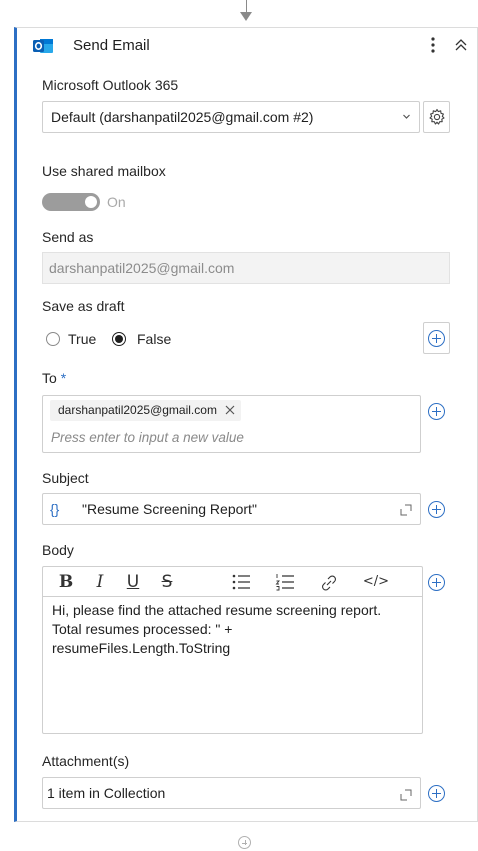 This screenshot has width=478, height=851. I want to click on attachments-add-button, so click(436, 793).